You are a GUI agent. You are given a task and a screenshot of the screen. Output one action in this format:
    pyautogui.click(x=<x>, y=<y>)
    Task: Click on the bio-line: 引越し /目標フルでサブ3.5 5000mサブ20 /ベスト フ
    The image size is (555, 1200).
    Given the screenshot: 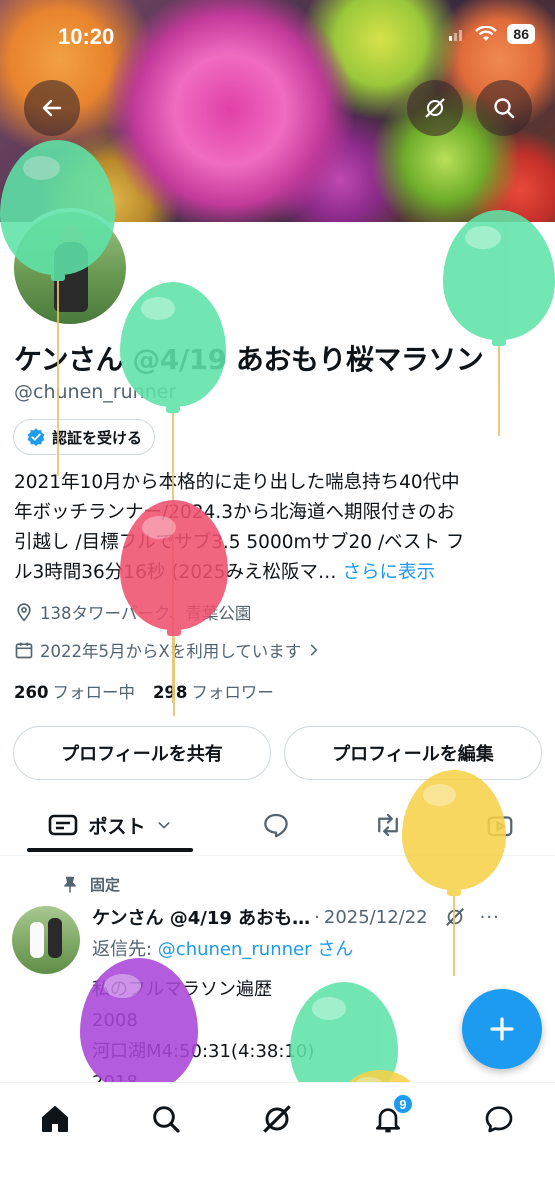 What is the action you would take?
    pyautogui.click(x=239, y=542)
    